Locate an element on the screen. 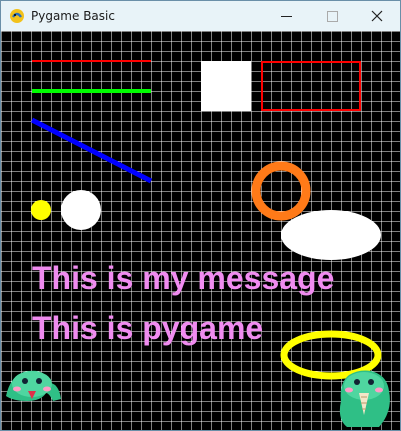 Image resolution: width=401 pixels, height=431 pixels. title-bar: Pygame Basic is located at coordinates (200, 16).